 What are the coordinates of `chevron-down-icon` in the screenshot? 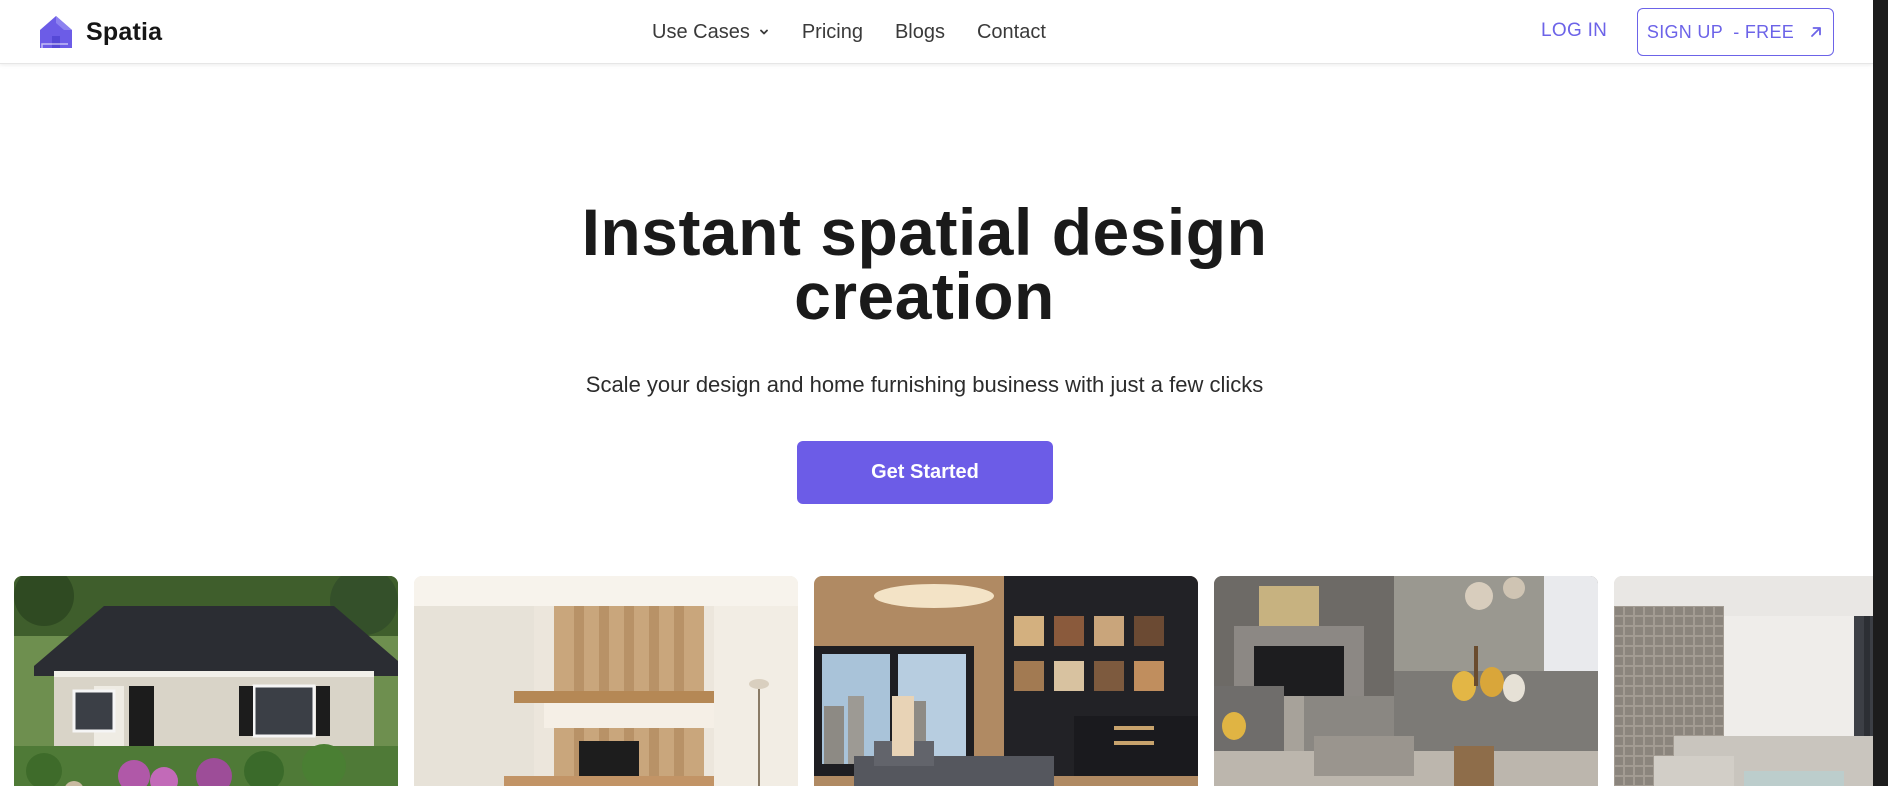 It's located at (763, 32).